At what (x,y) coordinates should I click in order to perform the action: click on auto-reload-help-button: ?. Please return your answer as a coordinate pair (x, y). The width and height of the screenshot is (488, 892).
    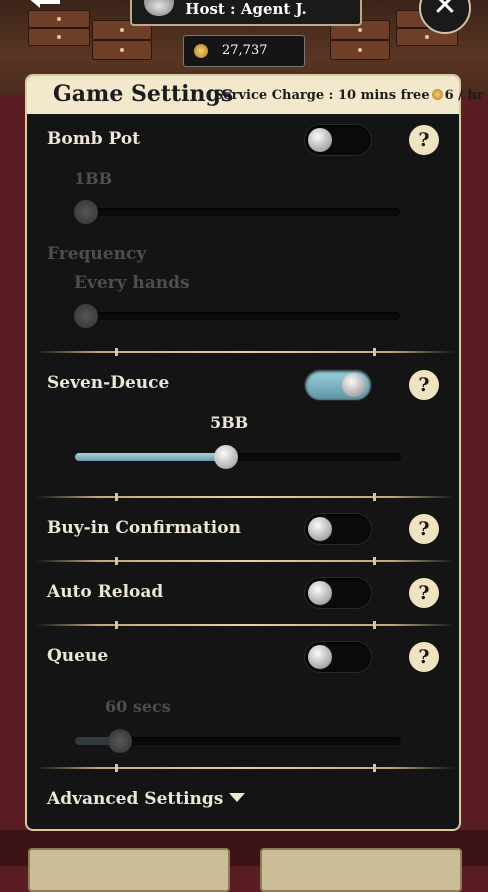
    Looking at the image, I should click on (424, 593).